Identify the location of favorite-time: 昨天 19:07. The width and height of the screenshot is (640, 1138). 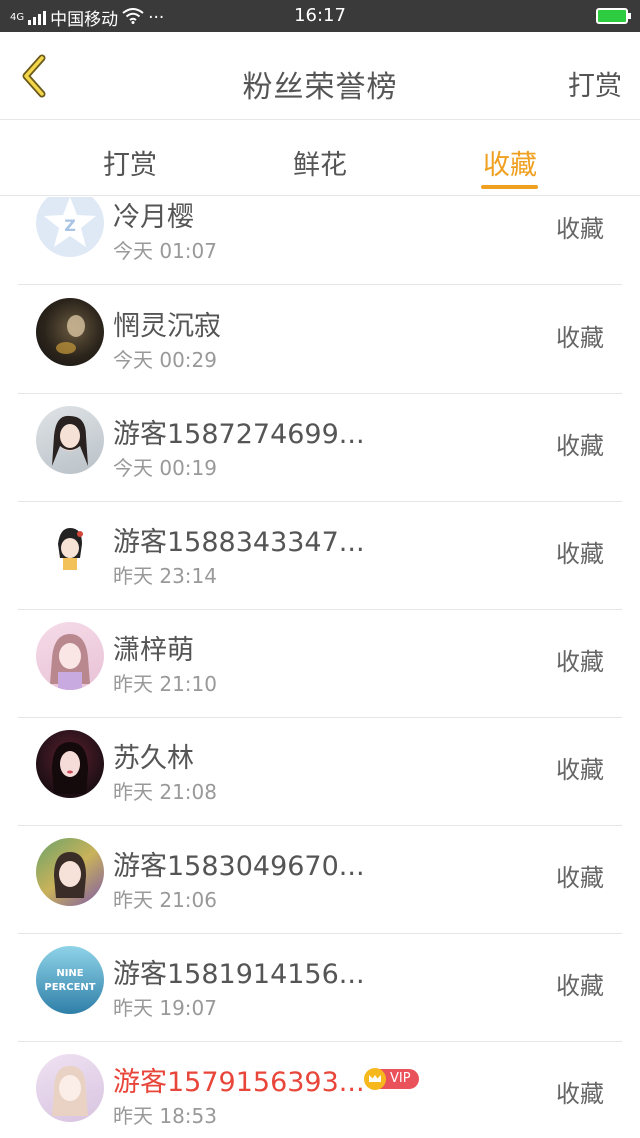
(165, 1008).